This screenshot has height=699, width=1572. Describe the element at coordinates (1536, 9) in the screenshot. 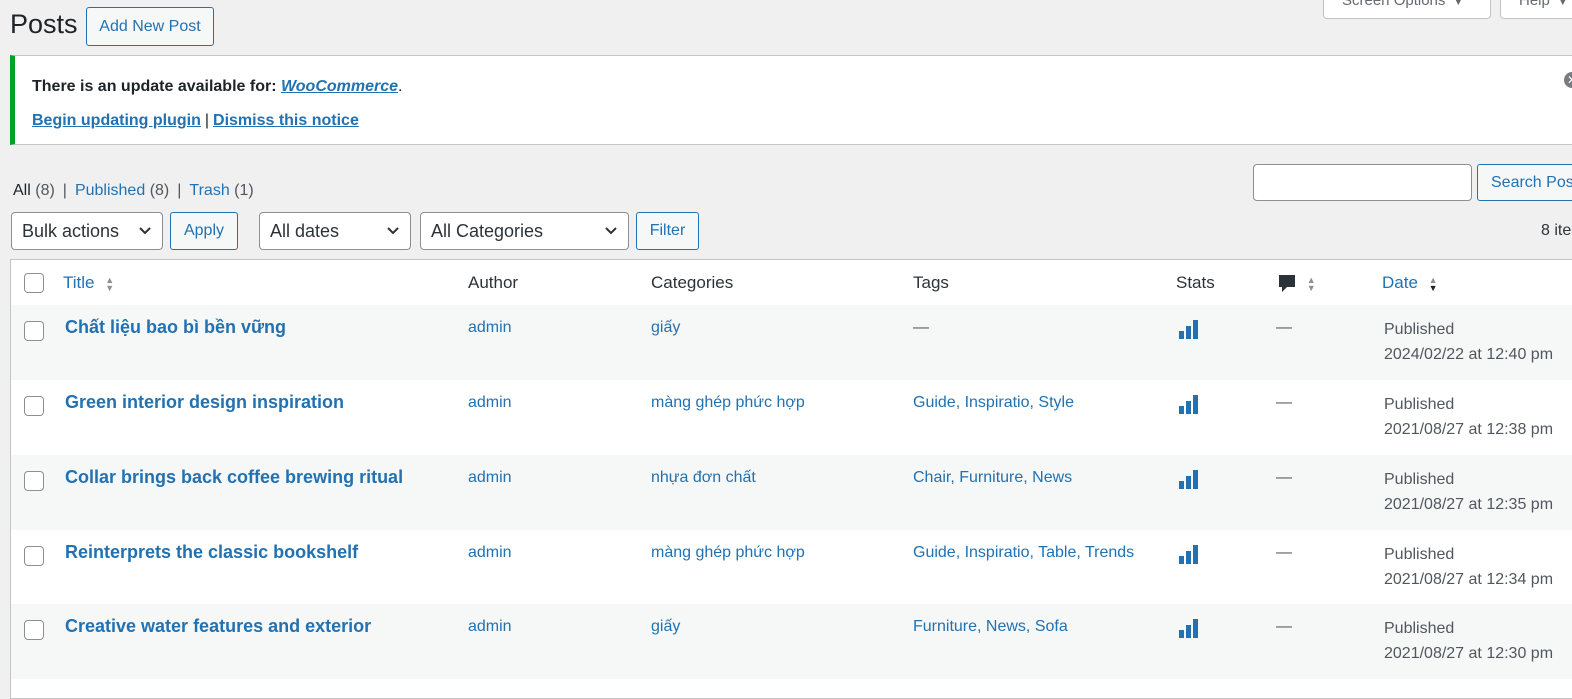

I see `help-tab: Help ▼` at that location.